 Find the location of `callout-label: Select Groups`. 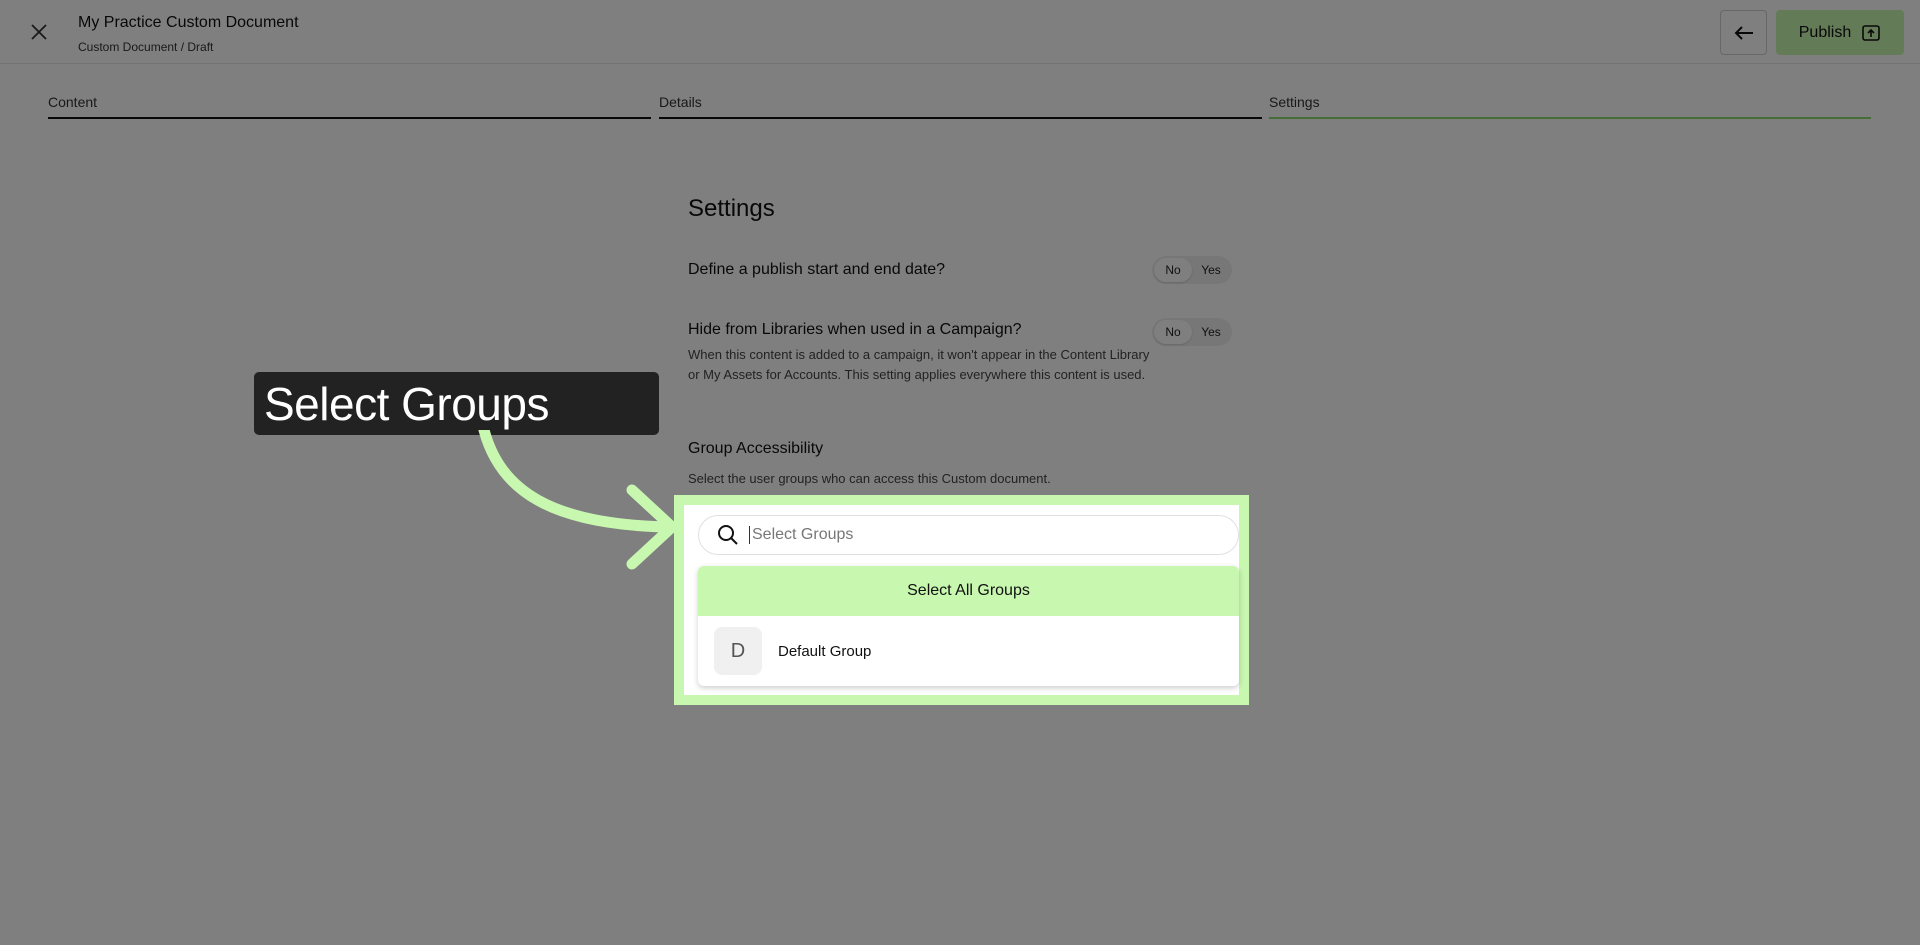

callout-label: Select Groups is located at coordinates (456, 403).